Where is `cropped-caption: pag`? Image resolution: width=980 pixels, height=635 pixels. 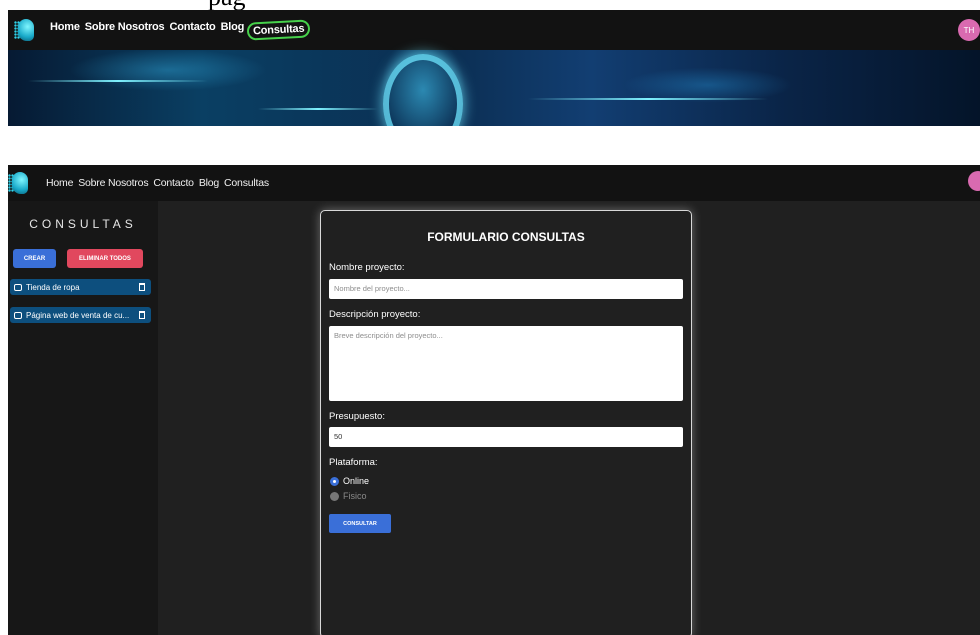 cropped-caption: pag is located at coordinates (494, 5).